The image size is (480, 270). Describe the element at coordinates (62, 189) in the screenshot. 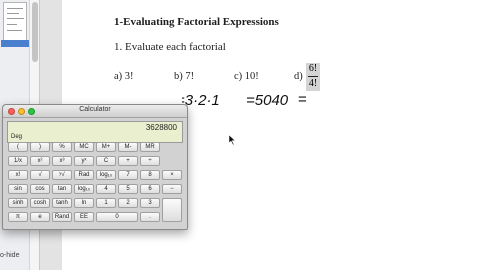

I see `calc-key: tan` at that location.